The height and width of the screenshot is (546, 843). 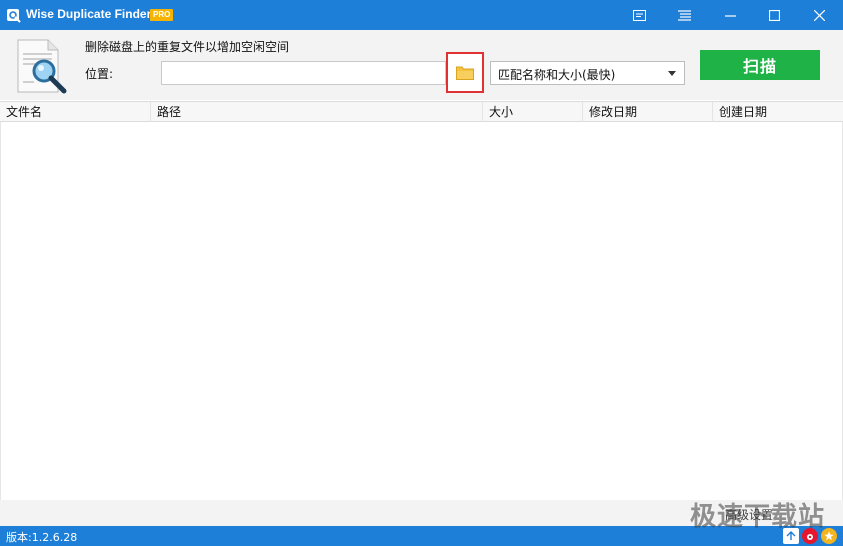 I want to click on folder-icon, so click(x=465, y=73).